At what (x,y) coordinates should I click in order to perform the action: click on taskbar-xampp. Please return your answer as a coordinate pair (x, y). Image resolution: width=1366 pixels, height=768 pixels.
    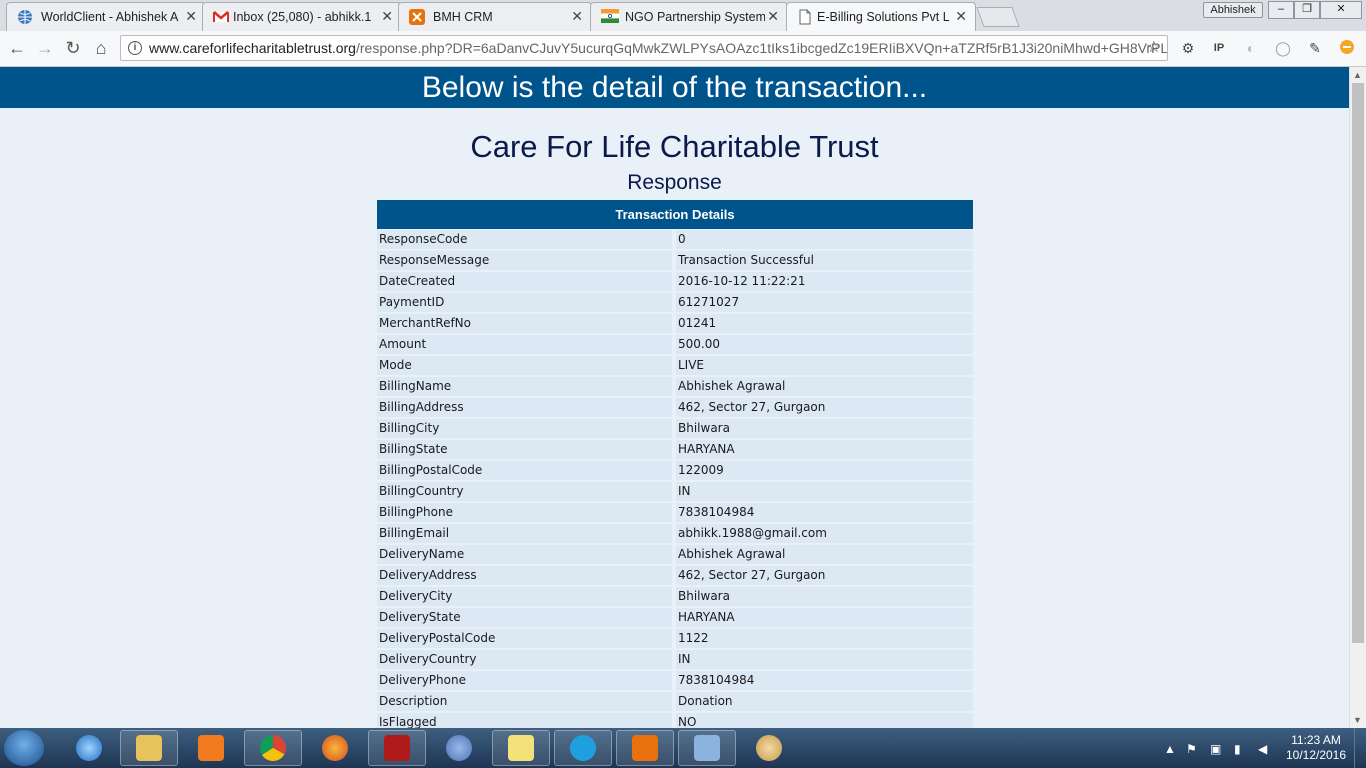
    Looking at the image, I should click on (645, 748).